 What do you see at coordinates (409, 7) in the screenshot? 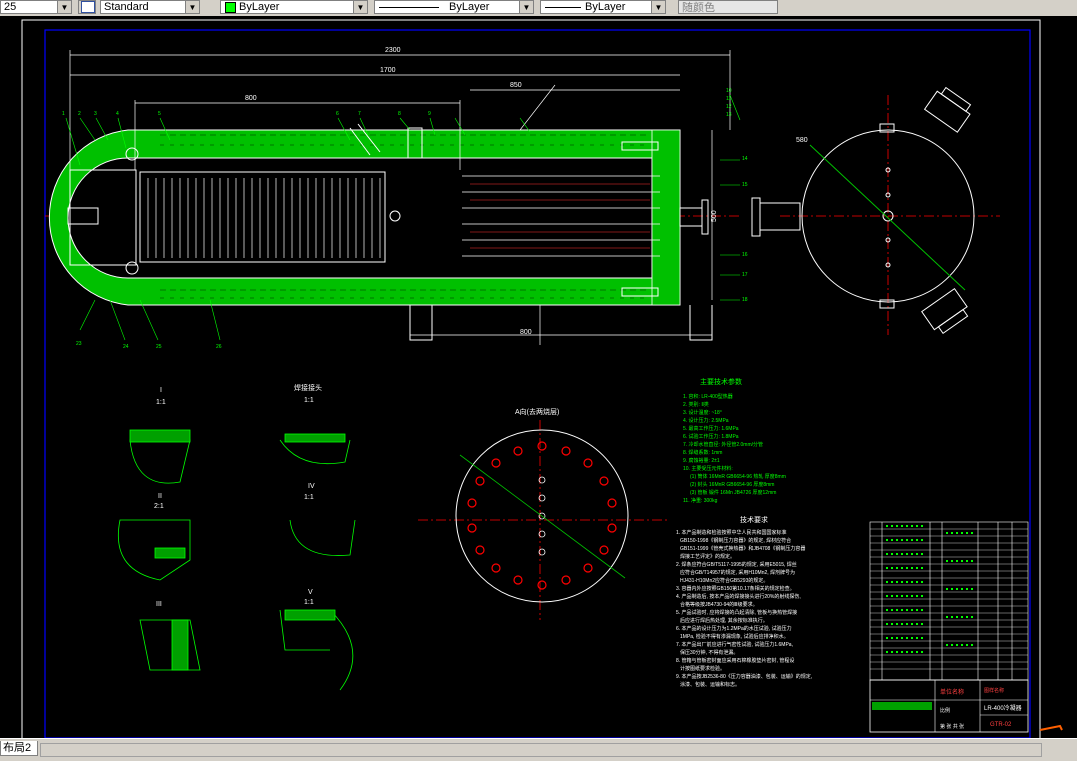
I see `linetype-sample` at bounding box center [409, 7].